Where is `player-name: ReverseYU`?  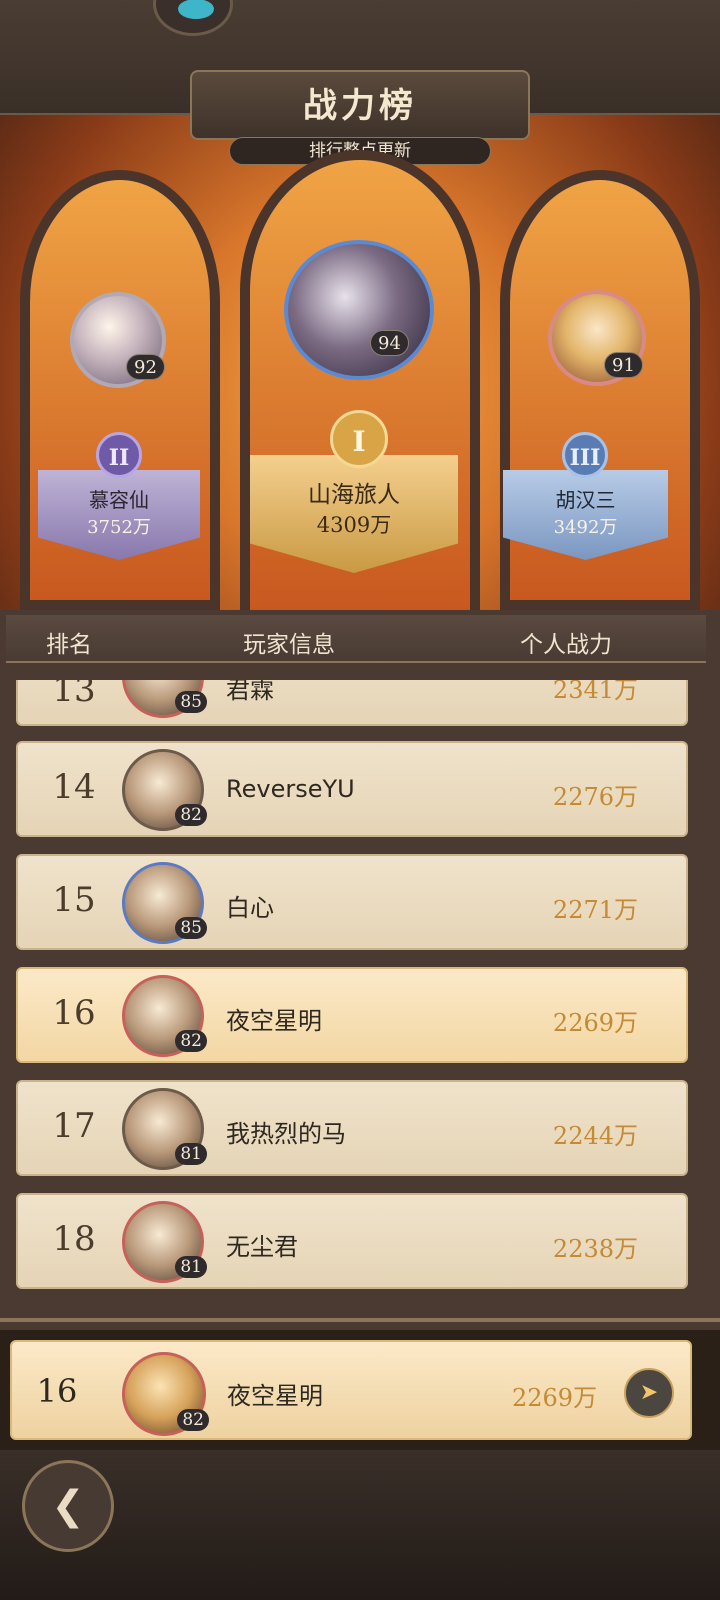
player-name: ReverseYU is located at coordinates (290, 789).